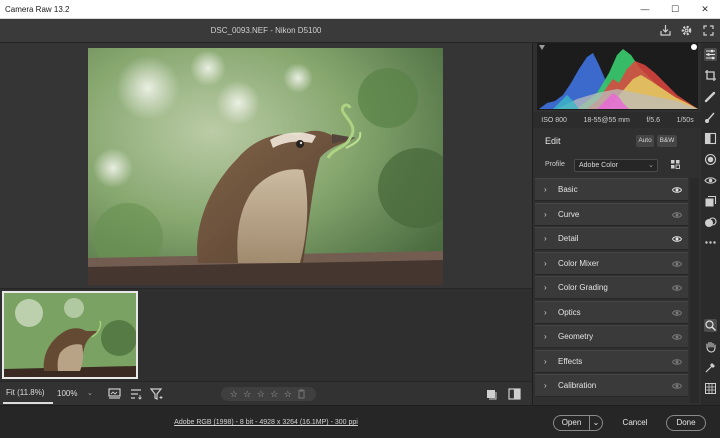 Image resolution: width=720 pixels, height=438 pixels. Describe the element at coordinates (578, 263) in the screenshot. I see `section-label: Color Mixer` at that location.